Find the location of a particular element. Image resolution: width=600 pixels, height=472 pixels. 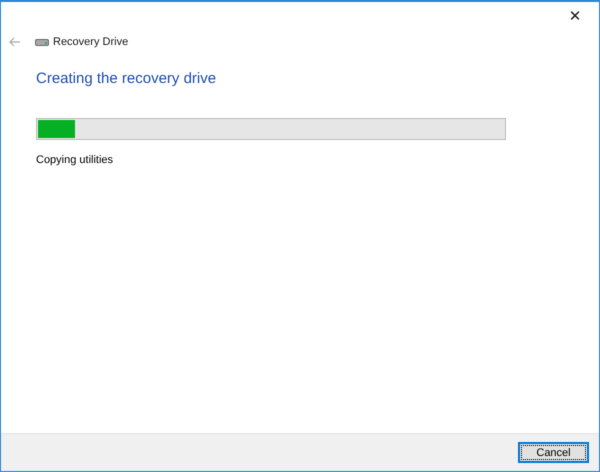

page-heading: Creating the recovery drive is located at coordinates (127, 79).